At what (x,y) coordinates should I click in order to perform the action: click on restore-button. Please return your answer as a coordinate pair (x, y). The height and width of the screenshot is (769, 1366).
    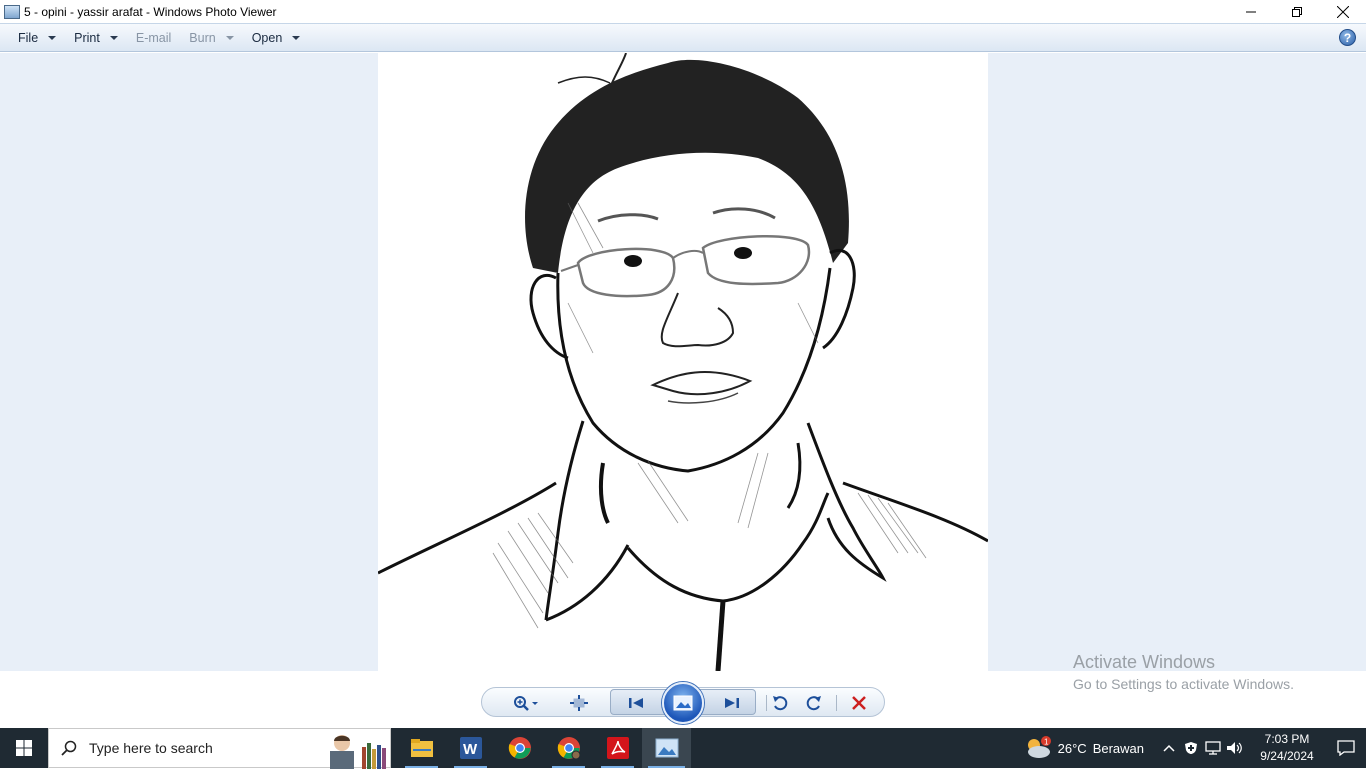
    Looking at the image, I should click on (1297, 11).